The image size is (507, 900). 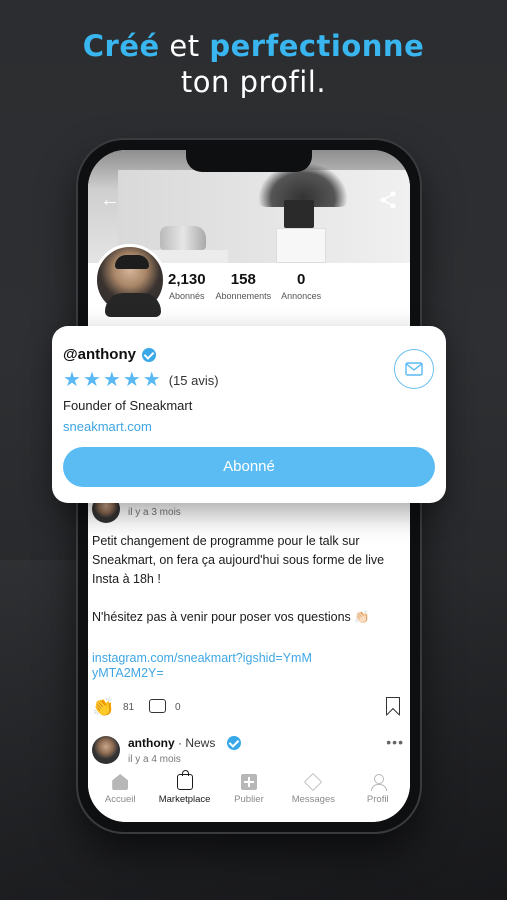 What do you see at coordinates (253, 64) in the screenshot?
I see `headline: Créé et perfectionne ton profil.` at bounding box center [253, 64].